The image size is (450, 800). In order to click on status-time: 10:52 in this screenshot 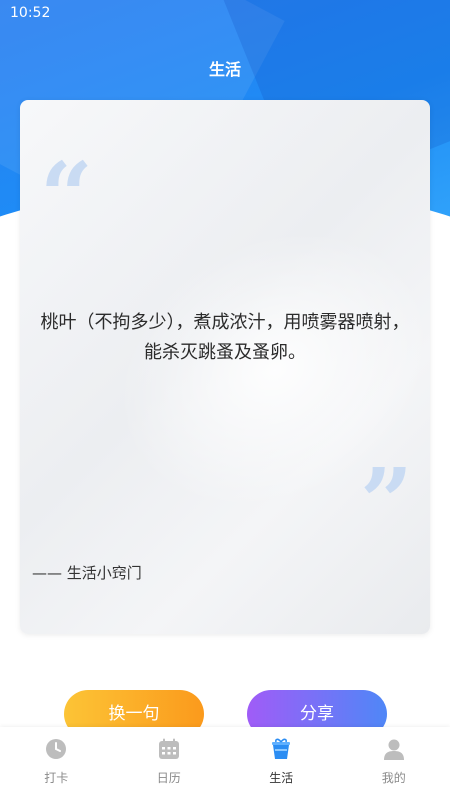, I will do `click(30, 13)`.